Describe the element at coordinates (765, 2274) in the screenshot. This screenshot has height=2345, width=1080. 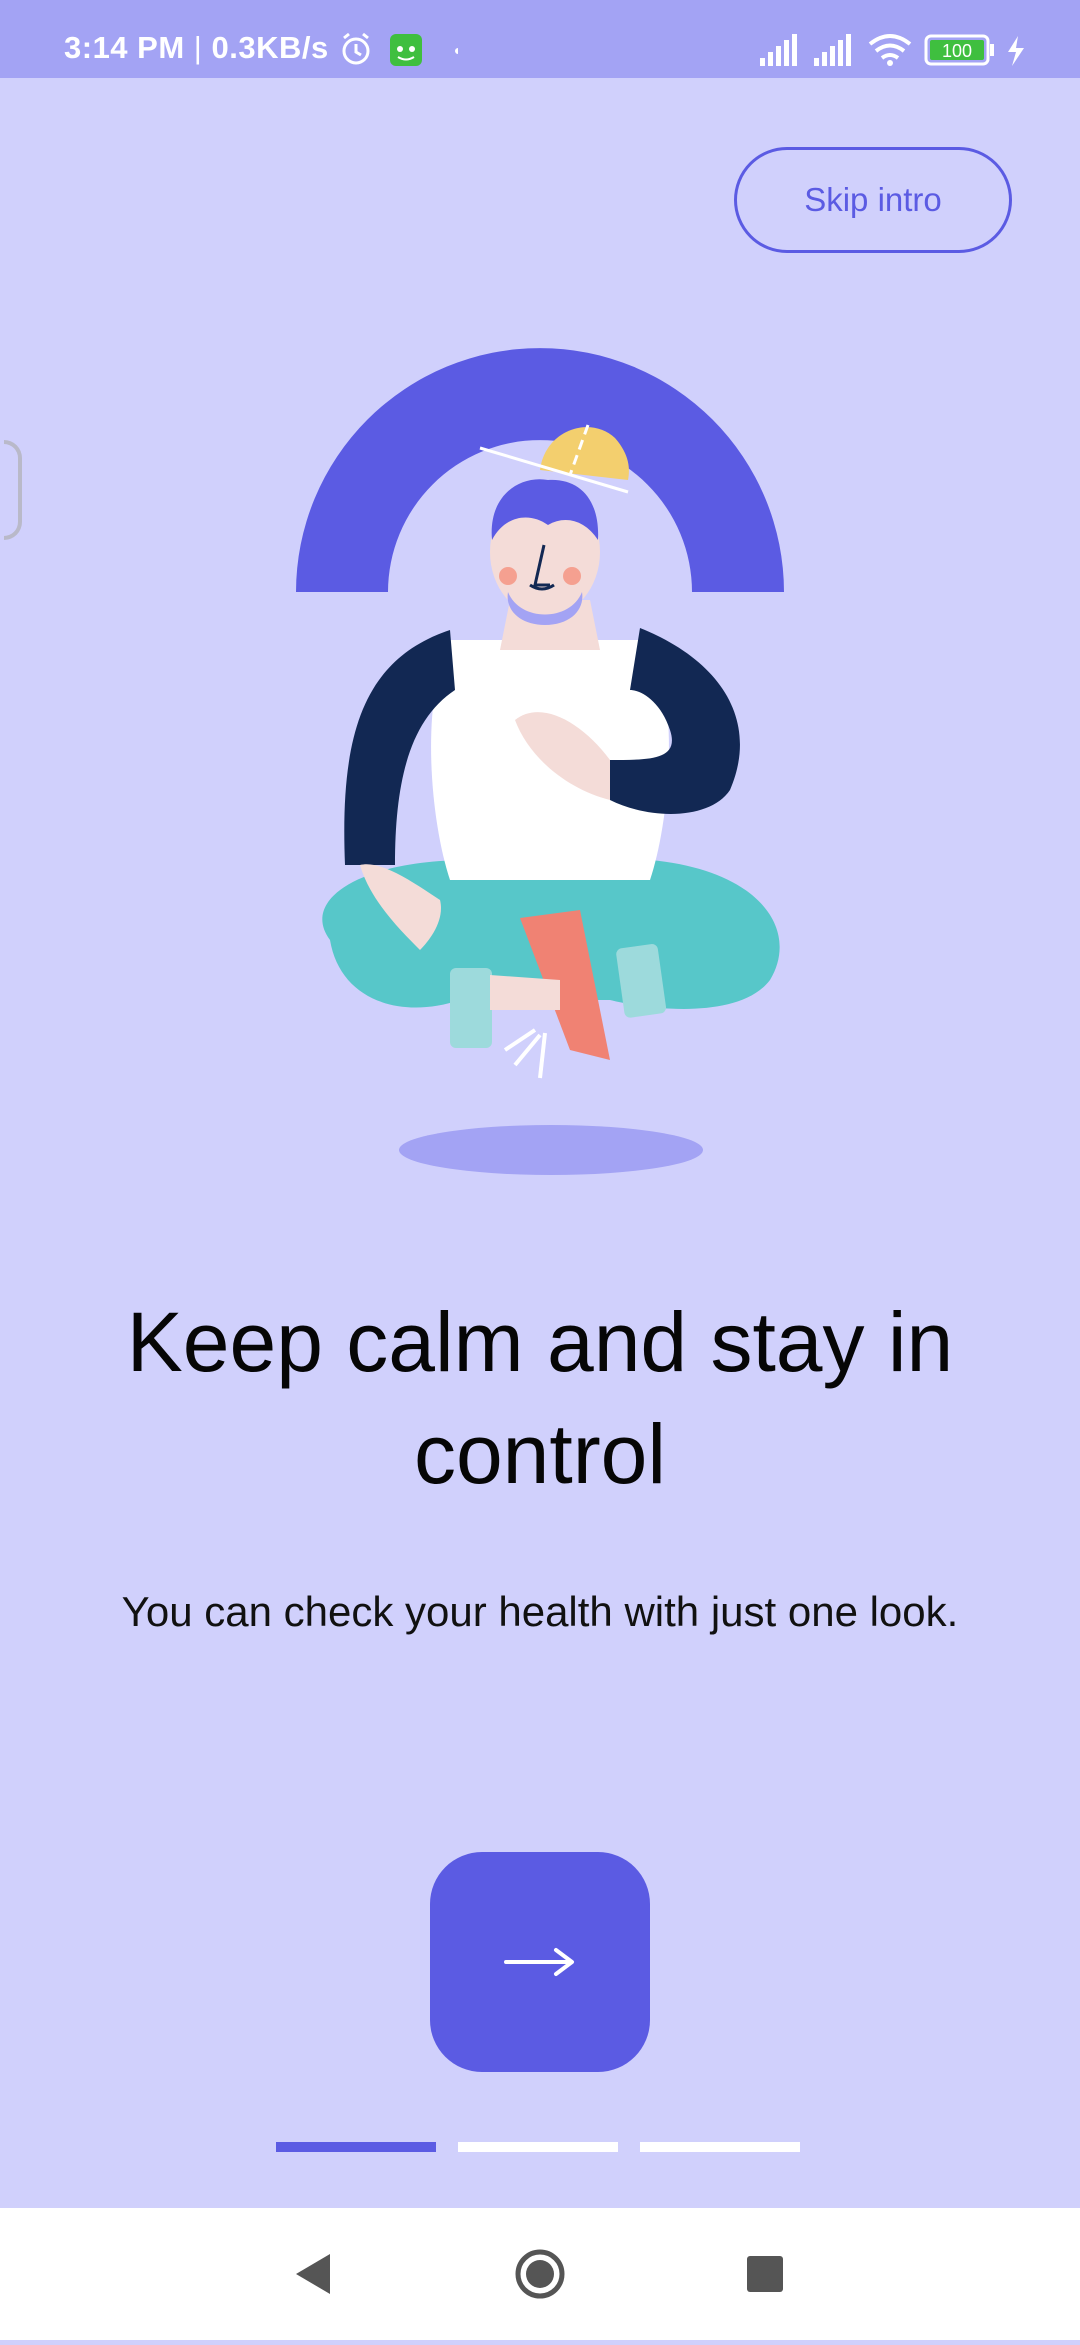
I see `recents-icon` at that location.